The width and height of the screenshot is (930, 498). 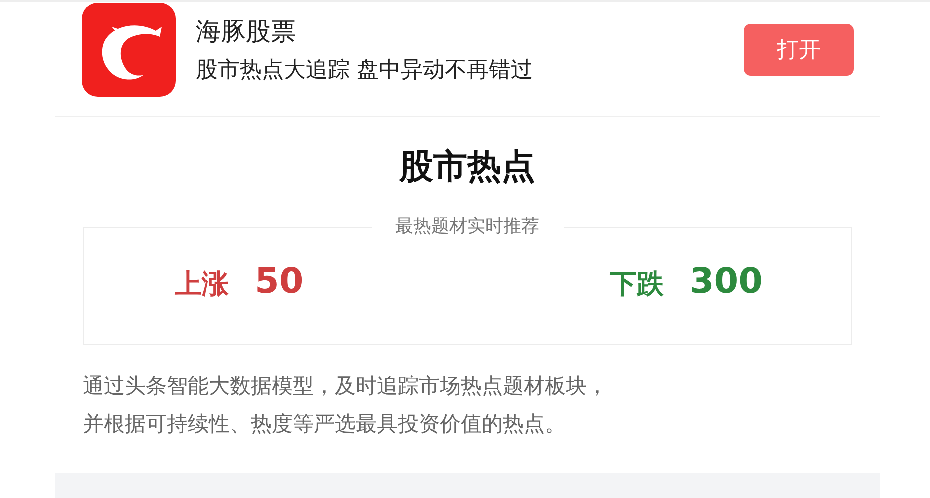 I want to click on stat-label: 上涨, so click(x=202, y=285).